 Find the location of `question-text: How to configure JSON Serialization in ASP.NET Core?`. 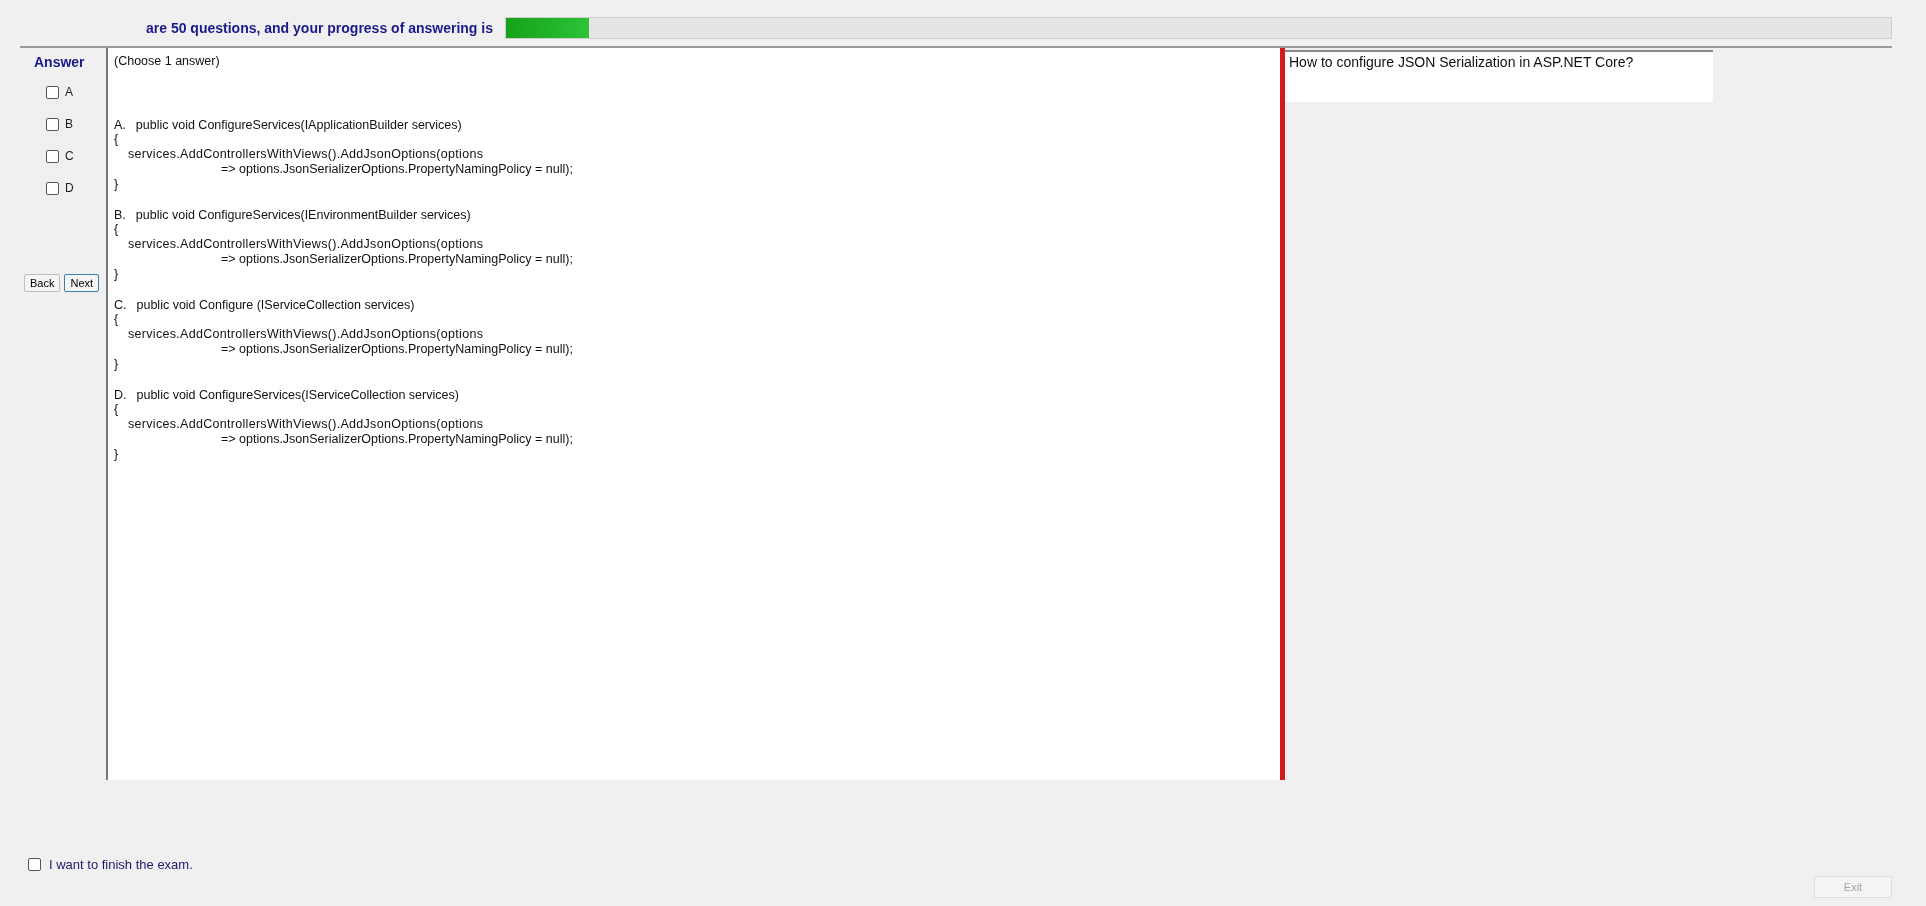

question-text: How to configure JSON Serialization in ASP.NET Core? is located at coordinates (1461, 62).